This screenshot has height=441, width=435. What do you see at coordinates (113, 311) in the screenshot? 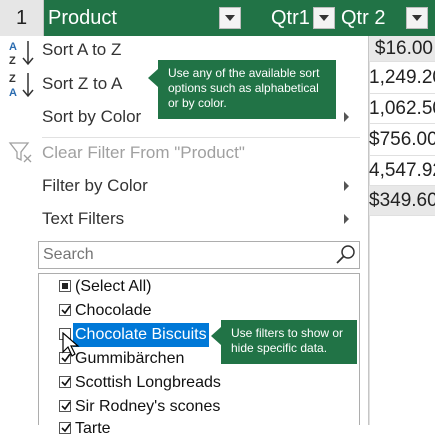
I see `list-item-chocolade: Chocolade` at bounding box center [113, 311].